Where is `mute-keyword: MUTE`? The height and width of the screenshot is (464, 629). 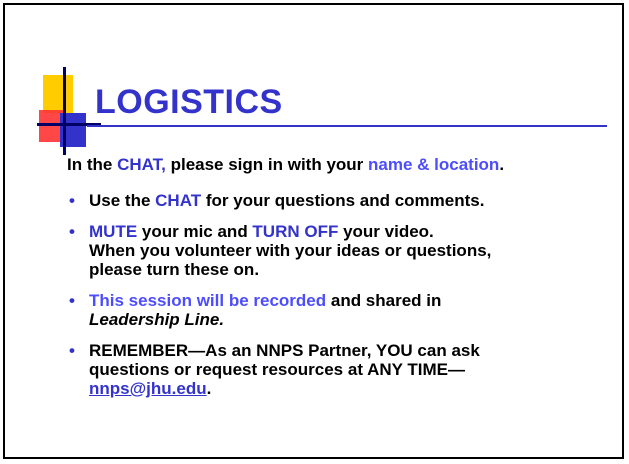 mute-keyword: MUTE is located at coordinates (113, 231).